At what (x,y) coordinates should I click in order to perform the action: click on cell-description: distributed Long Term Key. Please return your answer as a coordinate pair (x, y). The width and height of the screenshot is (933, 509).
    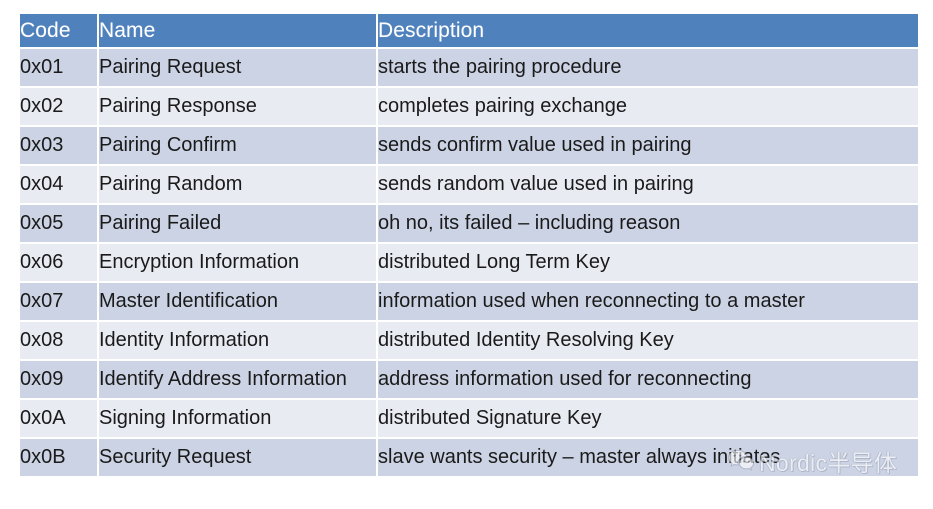
    Looking at the image, I should click on (648, 262).